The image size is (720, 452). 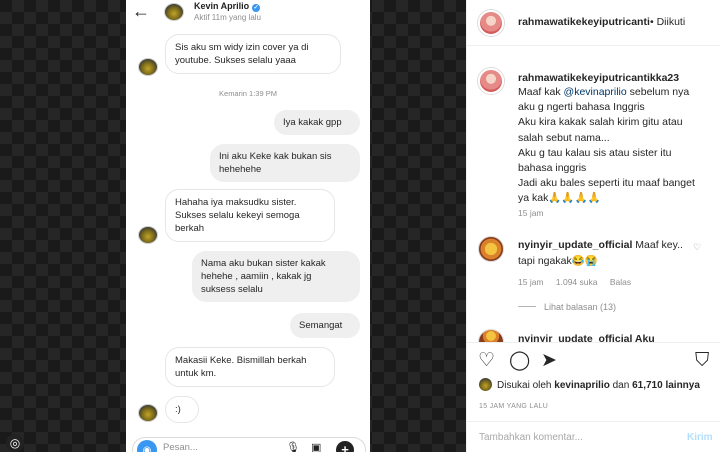 I want to click on post-actions: ♡ ◯ ➤ ⛉, so click(x=593, y=360).